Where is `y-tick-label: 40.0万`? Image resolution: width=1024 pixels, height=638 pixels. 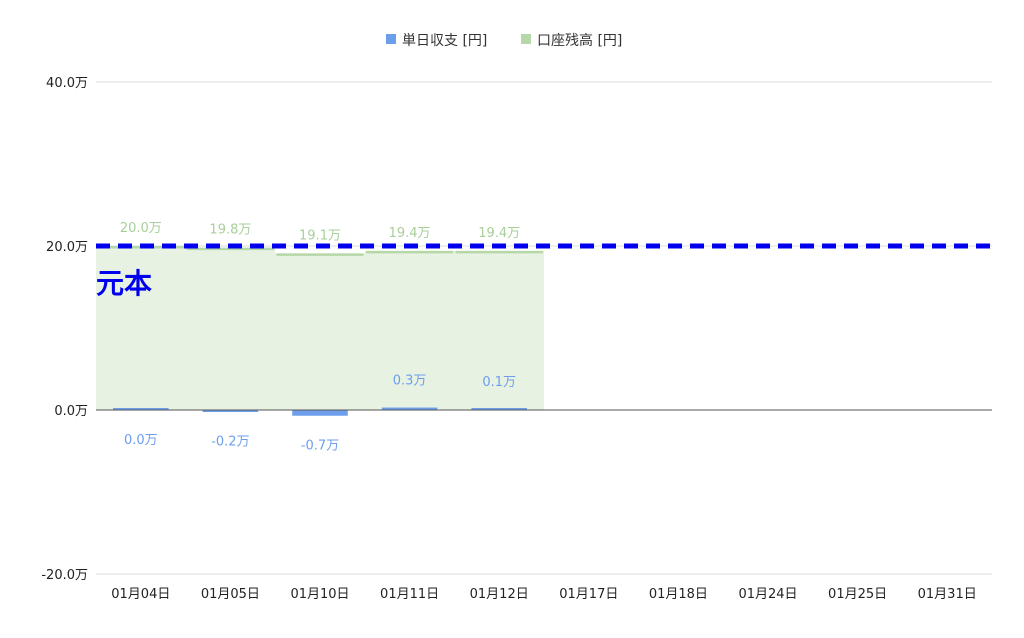 y-tick-label: 40.0万 is located at coordinates (67, 83).